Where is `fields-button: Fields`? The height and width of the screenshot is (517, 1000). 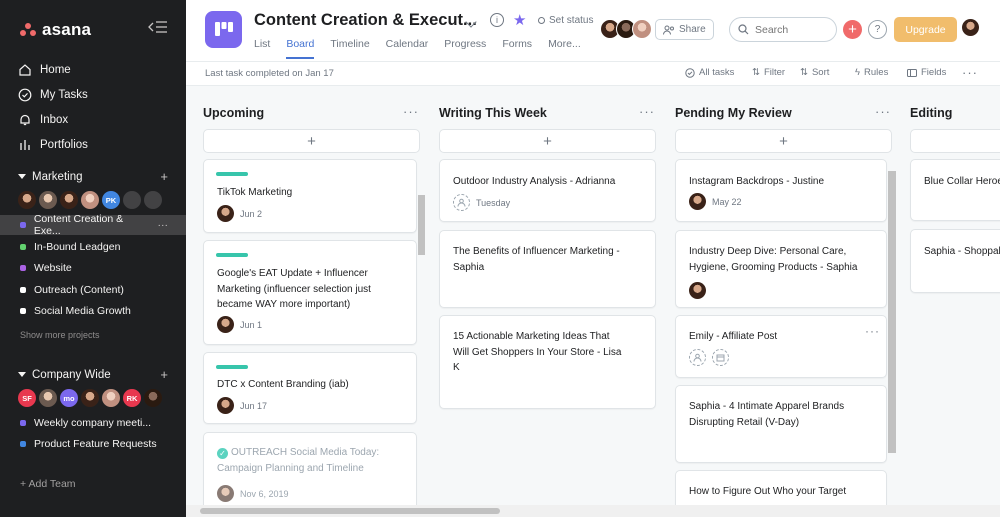 fields-button: Fields is located at coordinates (926, 72).